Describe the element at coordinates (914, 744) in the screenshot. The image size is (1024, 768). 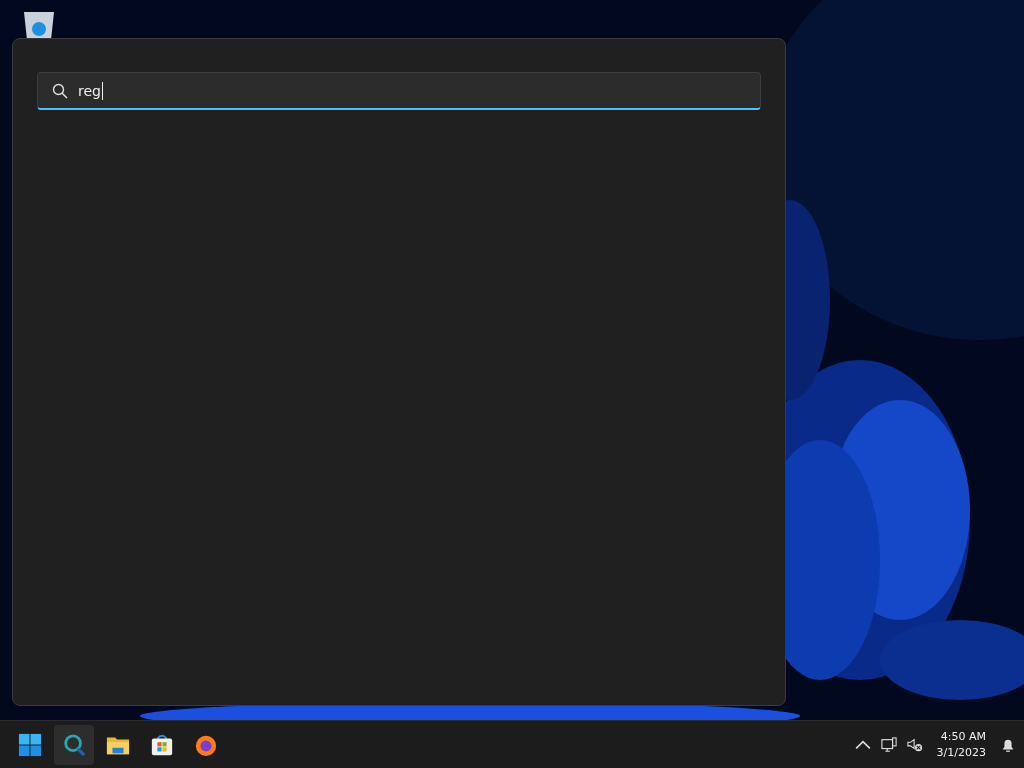
I see `speaker-muted-icon` at that location.